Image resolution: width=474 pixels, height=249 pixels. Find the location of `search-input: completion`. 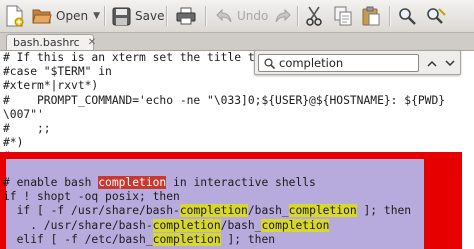

search-input: completion is located at coordinates (338, 63).